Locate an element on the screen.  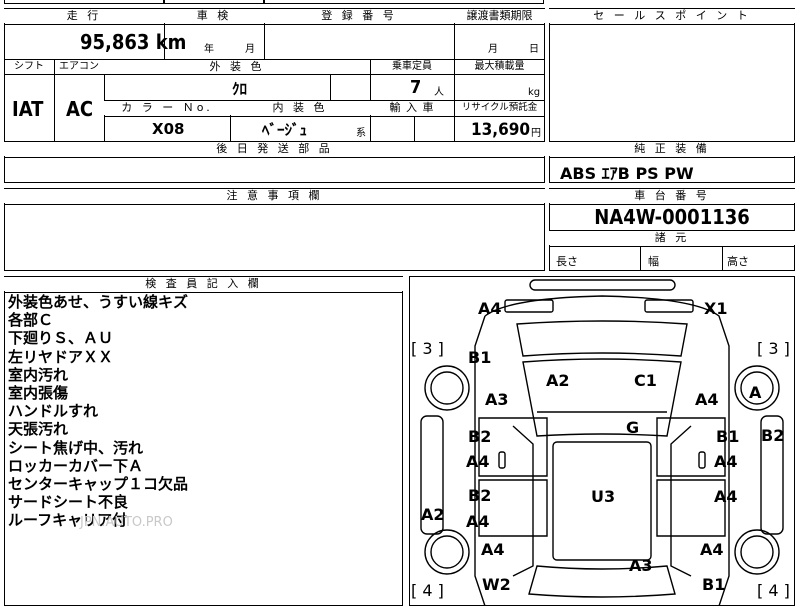
mileage-label: 走 行 is located at coordinates (84, 16).